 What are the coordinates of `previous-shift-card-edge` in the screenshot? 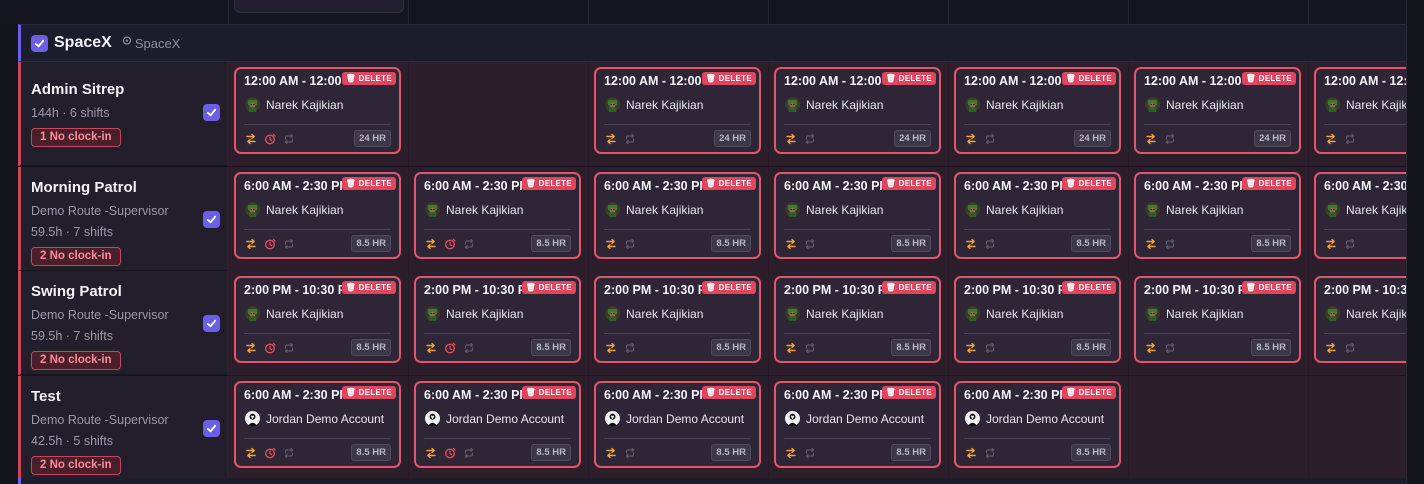 It's located at (319, 6).